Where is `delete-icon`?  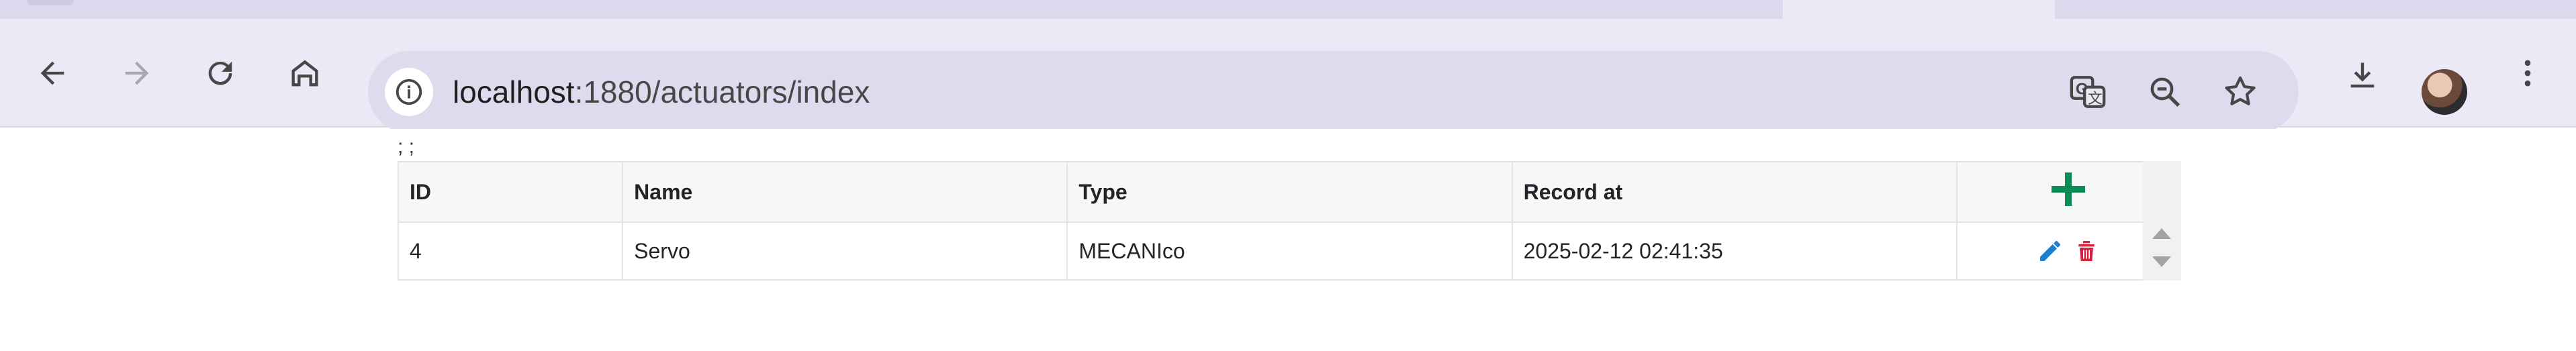
delete-icon is located at coordinates (2086, 251).